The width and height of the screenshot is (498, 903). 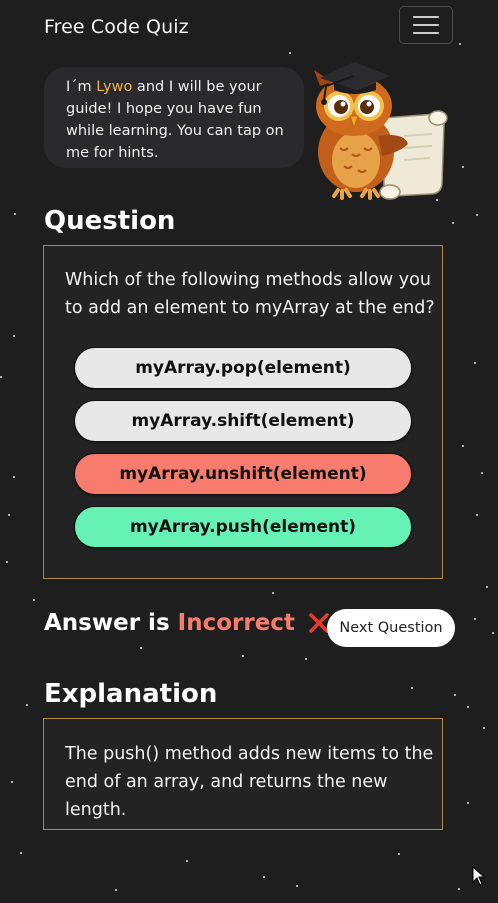 What do you see at coordinates (107, 623) in the screenshot?
I see `result-prefix: Answer is` at bounding box center [107, 623].